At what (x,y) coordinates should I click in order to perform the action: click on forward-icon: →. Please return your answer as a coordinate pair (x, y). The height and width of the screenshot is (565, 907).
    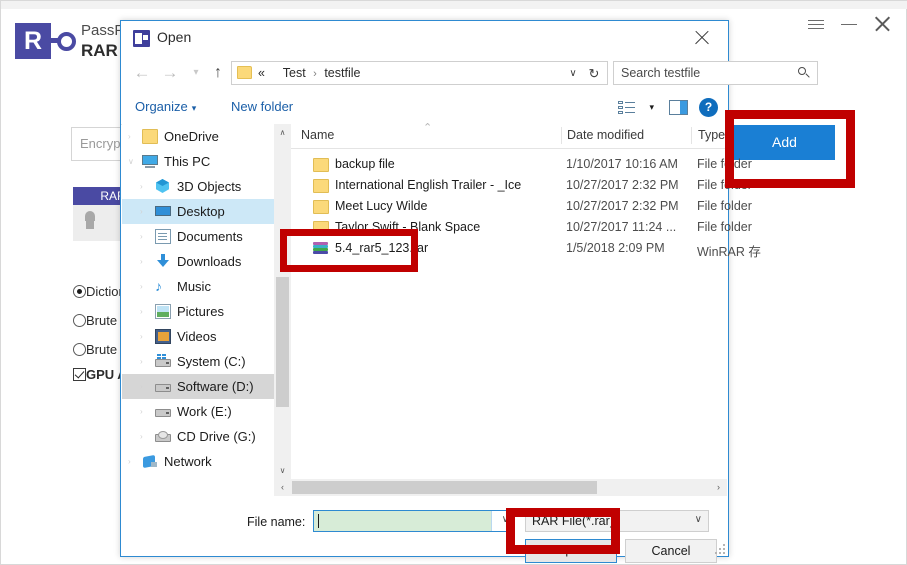
    Looking at the image, I should click on (170, 73).